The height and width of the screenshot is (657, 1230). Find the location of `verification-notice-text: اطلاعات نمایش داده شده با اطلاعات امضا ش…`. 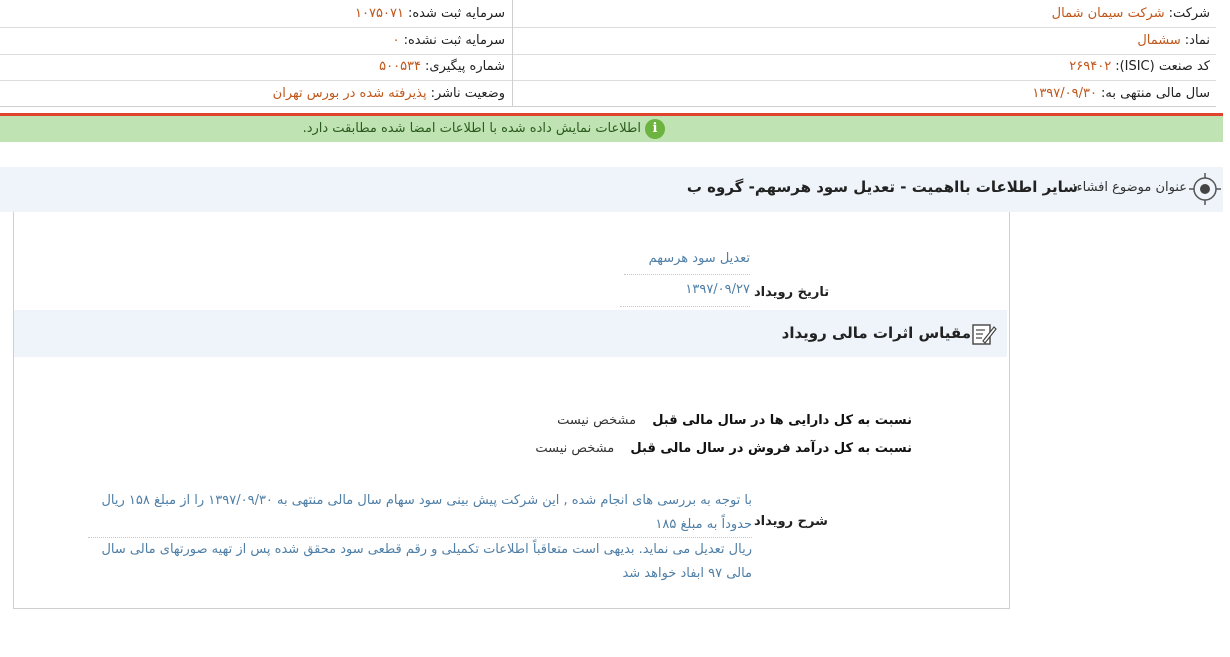

verification-notice-text: اطلاعات نمایش داده شده با اطلاعات امضا ش… is located at coordinates (471, 128).